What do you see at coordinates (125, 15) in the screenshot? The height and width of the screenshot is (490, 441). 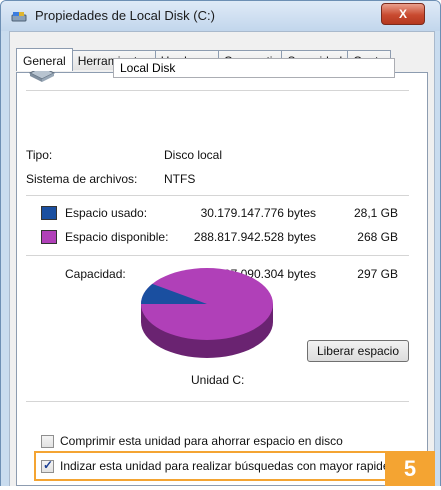 I see `window-title: Propiedades de Local Disk (C:)` at bounding box center [125, 15].